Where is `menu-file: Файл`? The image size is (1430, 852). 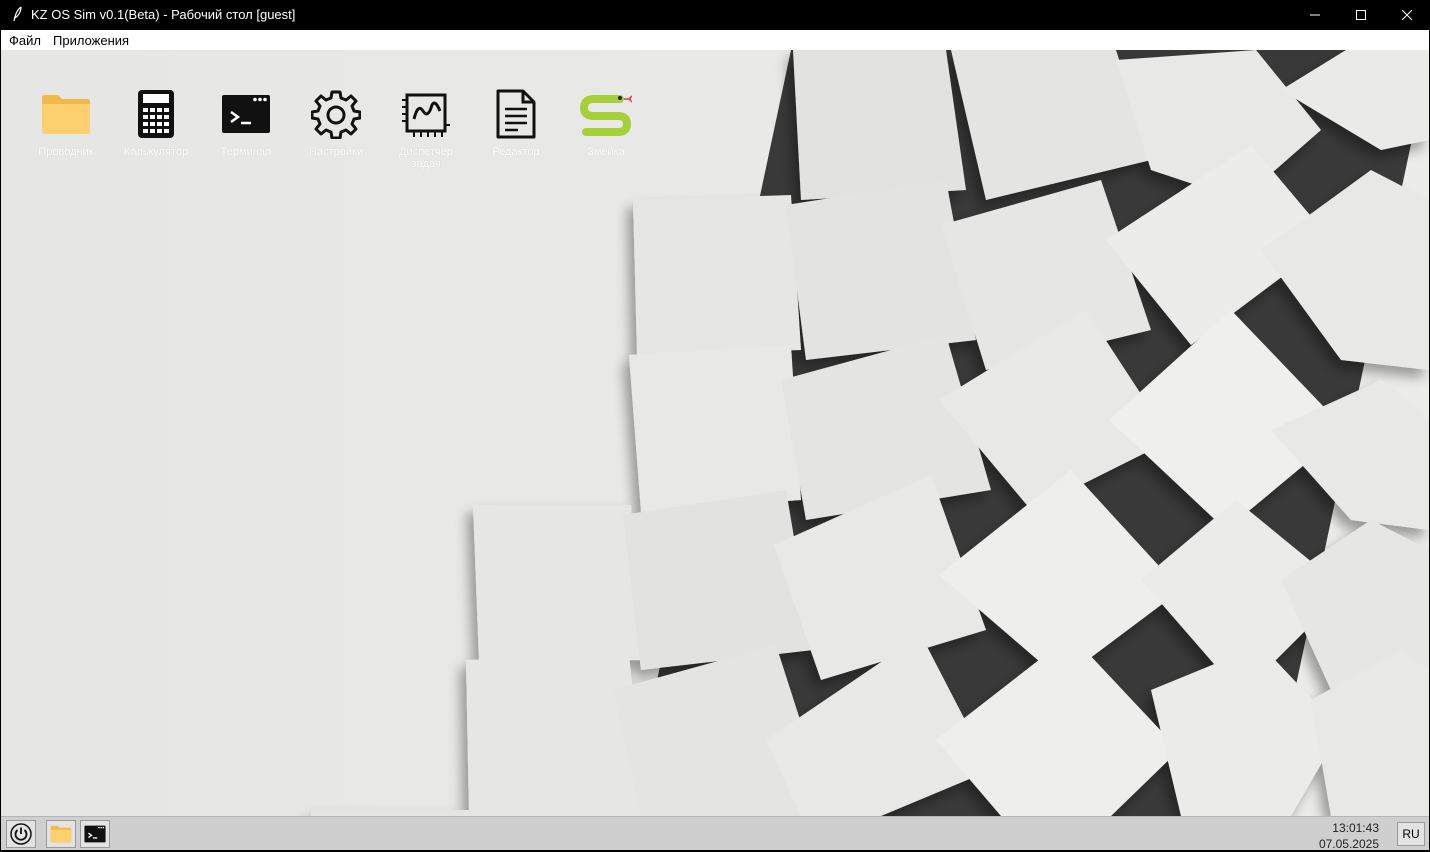
menu-file: Файл is located at coordinates (25, 40).